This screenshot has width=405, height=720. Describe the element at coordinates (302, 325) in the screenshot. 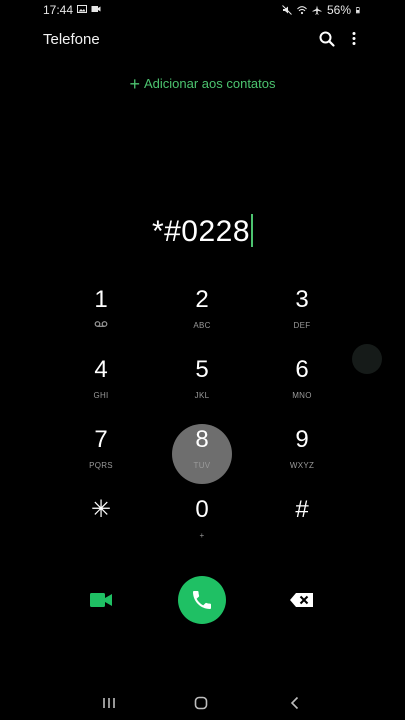

I see `key-3-letters: DEF` at that location.